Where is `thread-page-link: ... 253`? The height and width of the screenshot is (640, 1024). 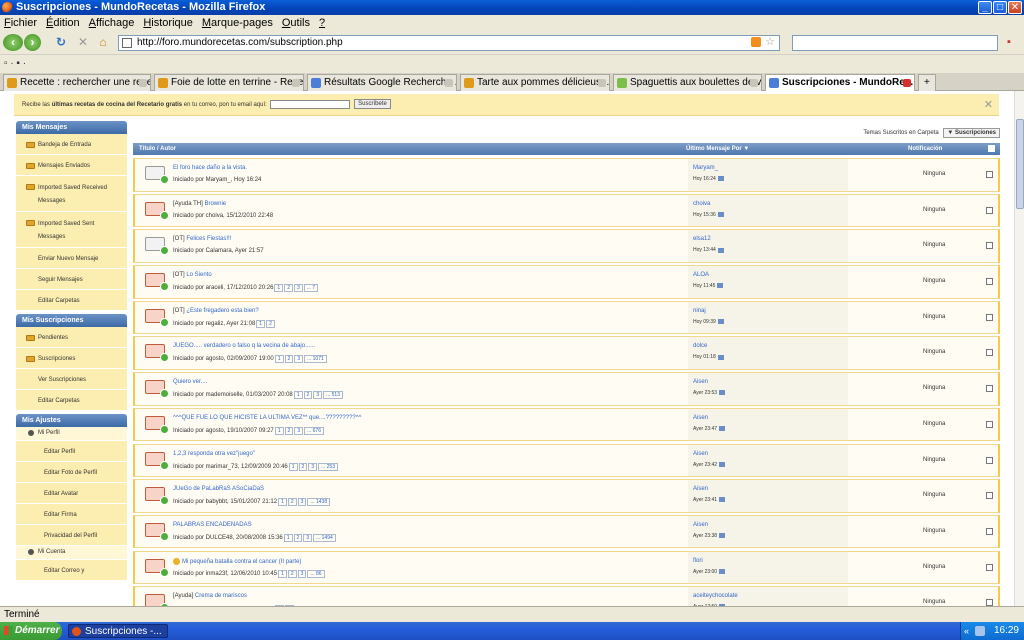
thread-page-link: ... 253 is located at coordinates (328, 466).